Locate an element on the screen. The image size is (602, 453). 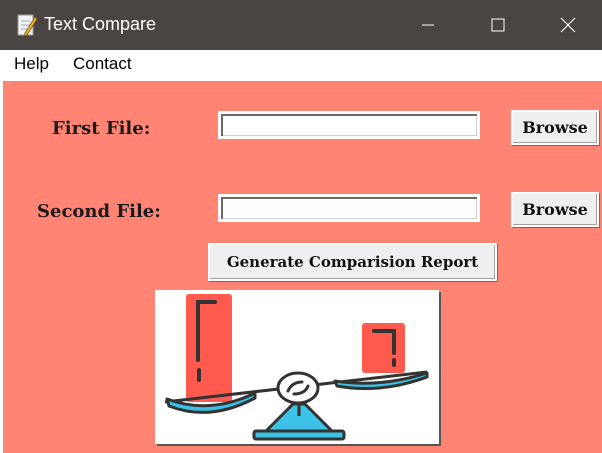
maximize-button is located at coordinates (498, 25).